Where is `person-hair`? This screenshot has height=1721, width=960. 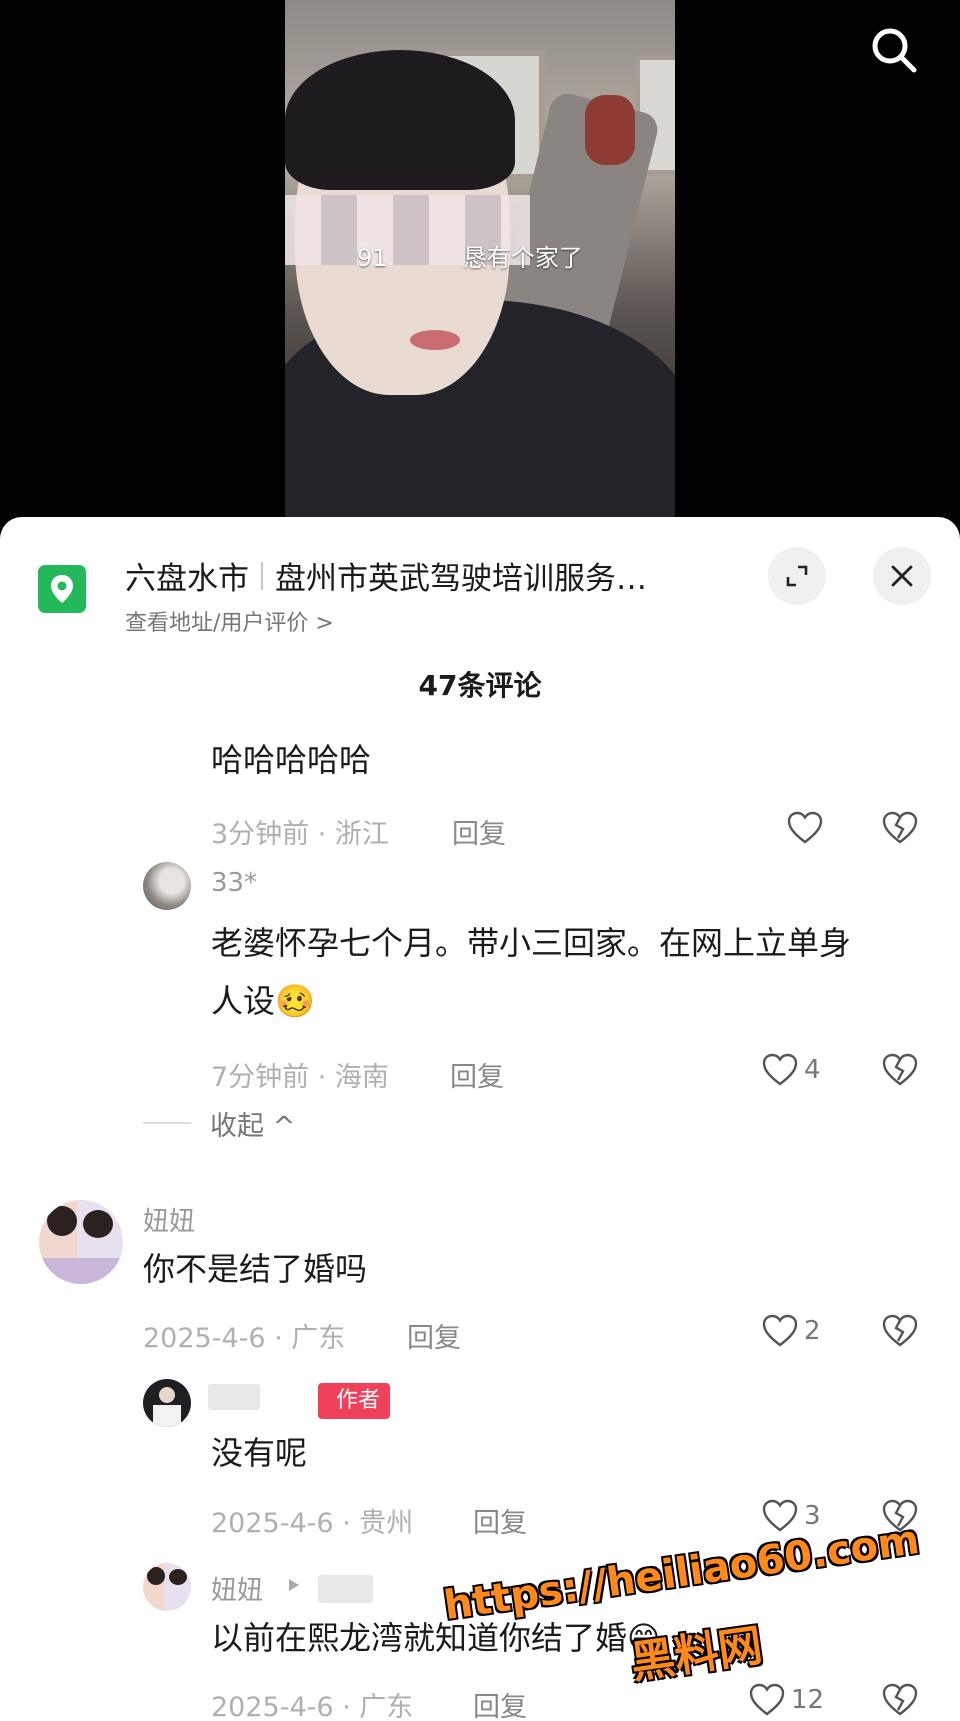 person-hair is located at coordinates (400, 120).